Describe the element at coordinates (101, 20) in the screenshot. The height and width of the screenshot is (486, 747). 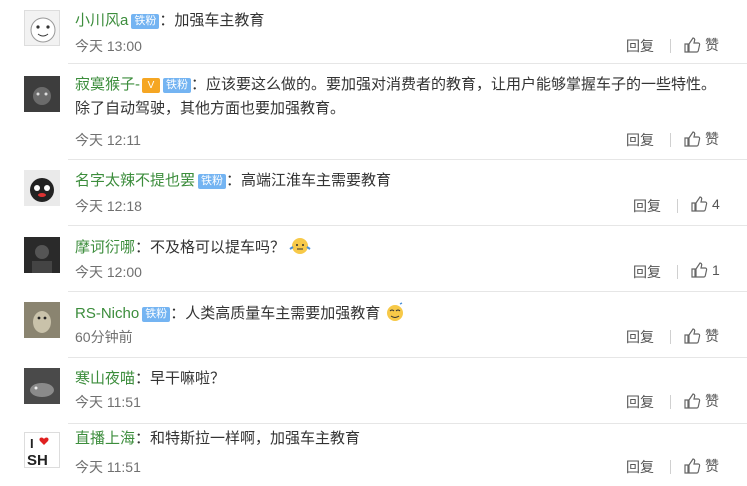
I see `username: 小川风a` at that location.